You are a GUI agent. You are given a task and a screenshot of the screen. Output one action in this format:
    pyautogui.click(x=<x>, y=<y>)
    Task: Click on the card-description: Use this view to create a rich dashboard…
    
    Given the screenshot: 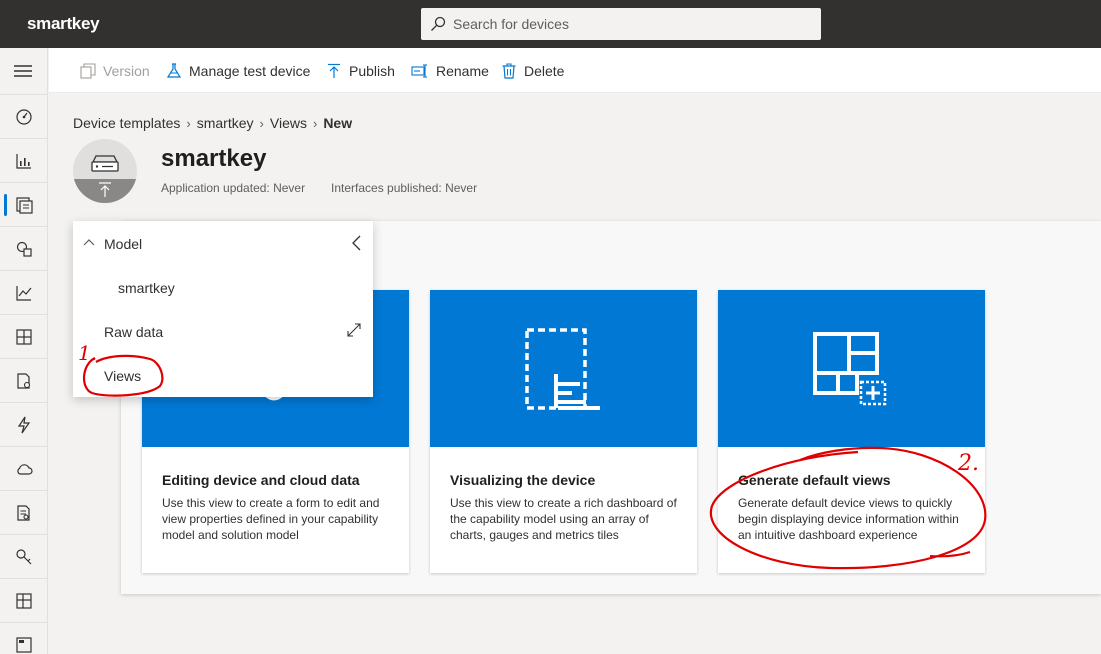 What is the action you would take?
    pyautogui.click(x=563, y=519)
    